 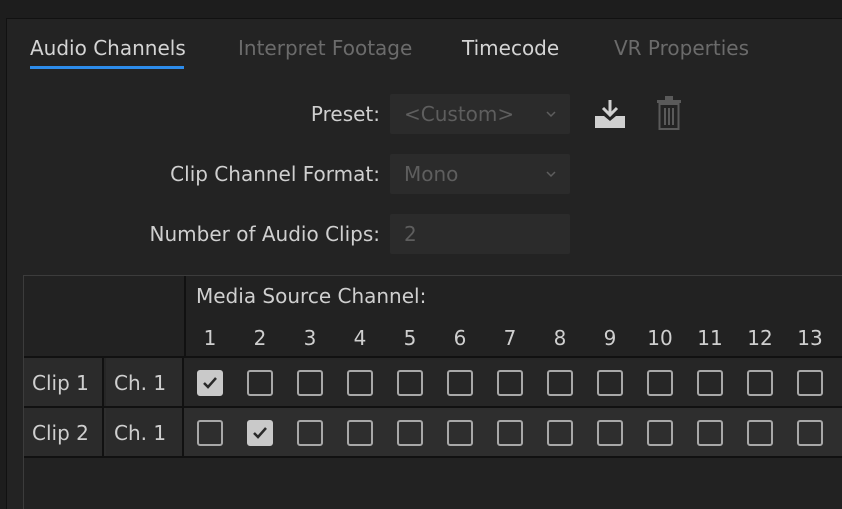 I want to click on preset-label: Preset:, so click(x=345, y=114).